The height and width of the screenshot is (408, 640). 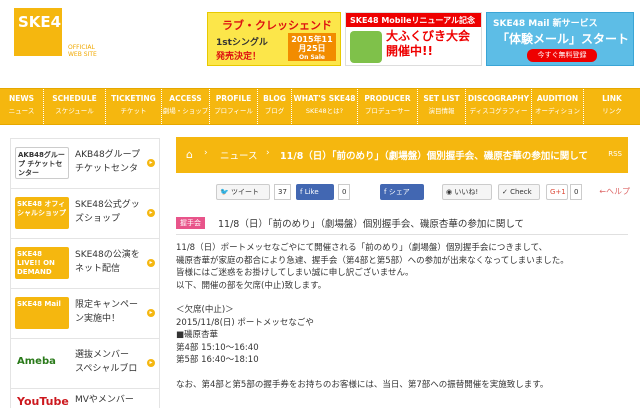 I want to click on nav-label-jp: リンク, so click(x=612, y=111).